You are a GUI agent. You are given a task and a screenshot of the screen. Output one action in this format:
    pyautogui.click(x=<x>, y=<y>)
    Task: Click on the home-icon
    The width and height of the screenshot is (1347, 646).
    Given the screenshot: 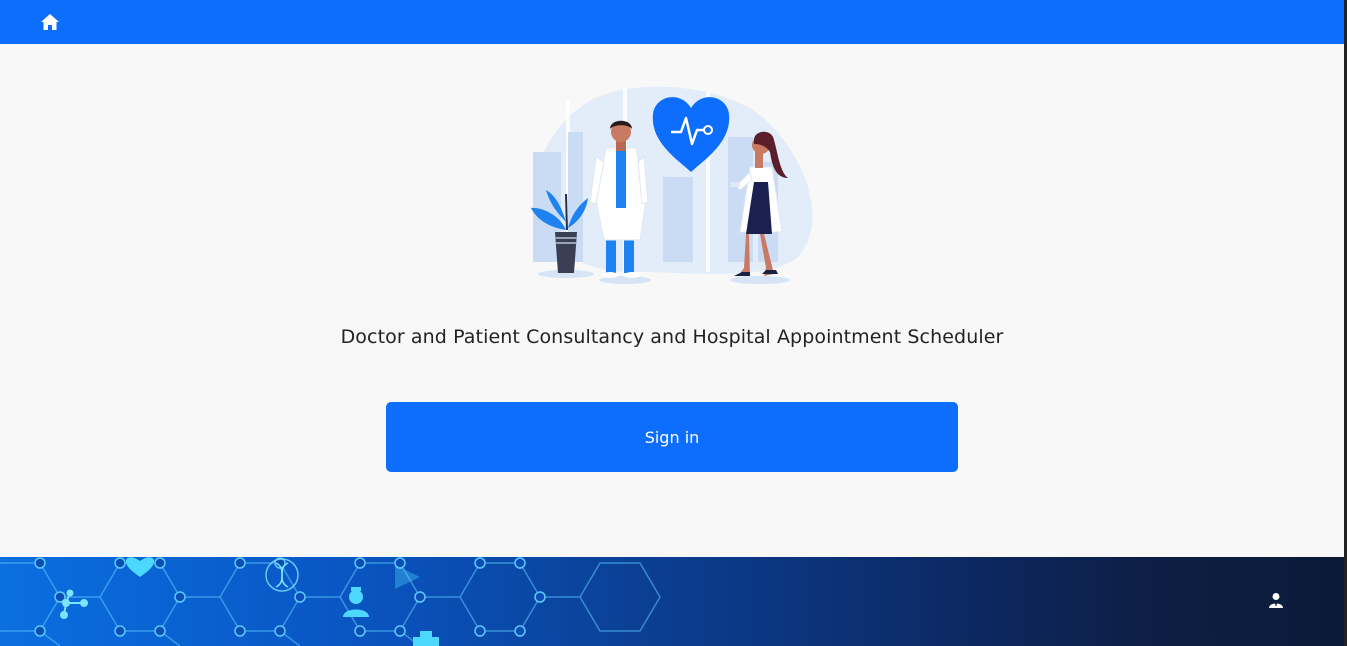 What is the action you would take?
    pyautogui.click(x=50, y=22)
    